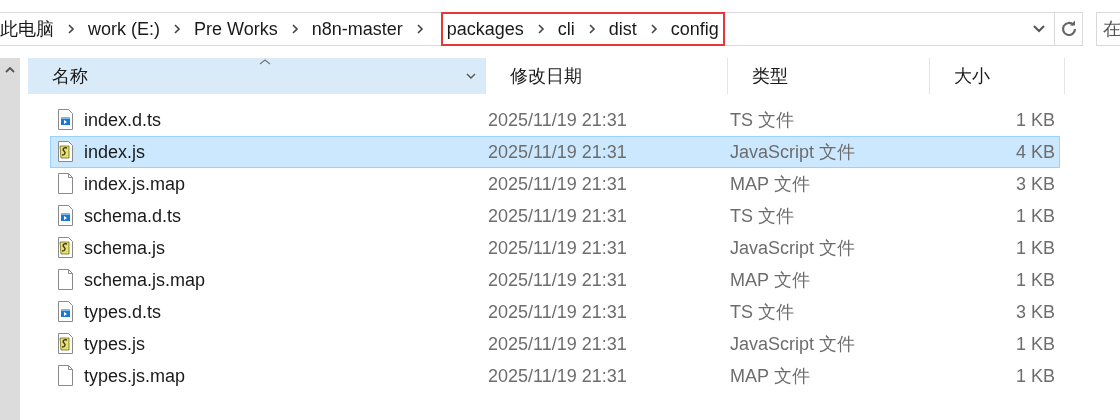 The height and width of the screenshot is (420, 1120). What do you see at coordinates (1034, 152) in the screenshot?
I see `file-size: 4 KB` at bounding box center [1034, 152].